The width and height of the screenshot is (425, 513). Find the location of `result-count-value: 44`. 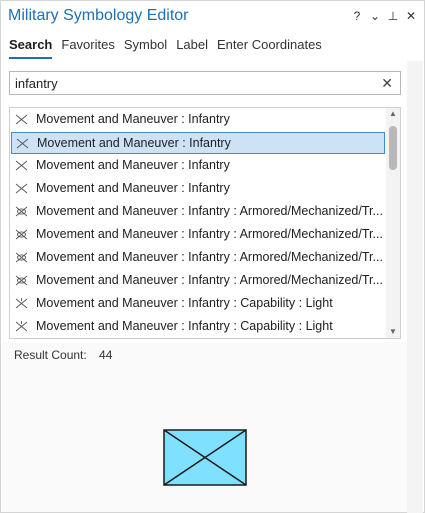

result-count-value: 44 is located at coordinates (106, 355).